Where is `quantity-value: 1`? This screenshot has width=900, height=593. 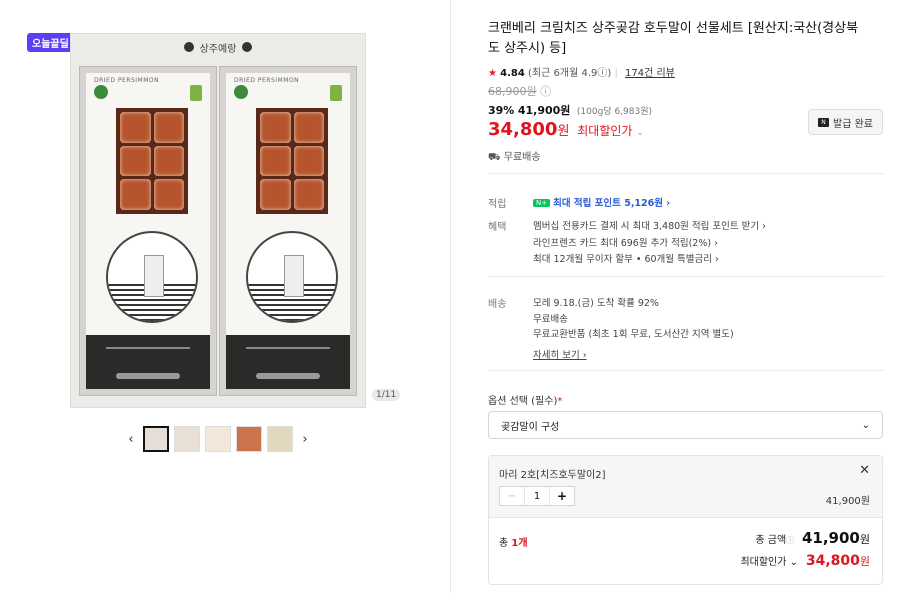
quantity-value: 1 is located at coordinates (537, 496).